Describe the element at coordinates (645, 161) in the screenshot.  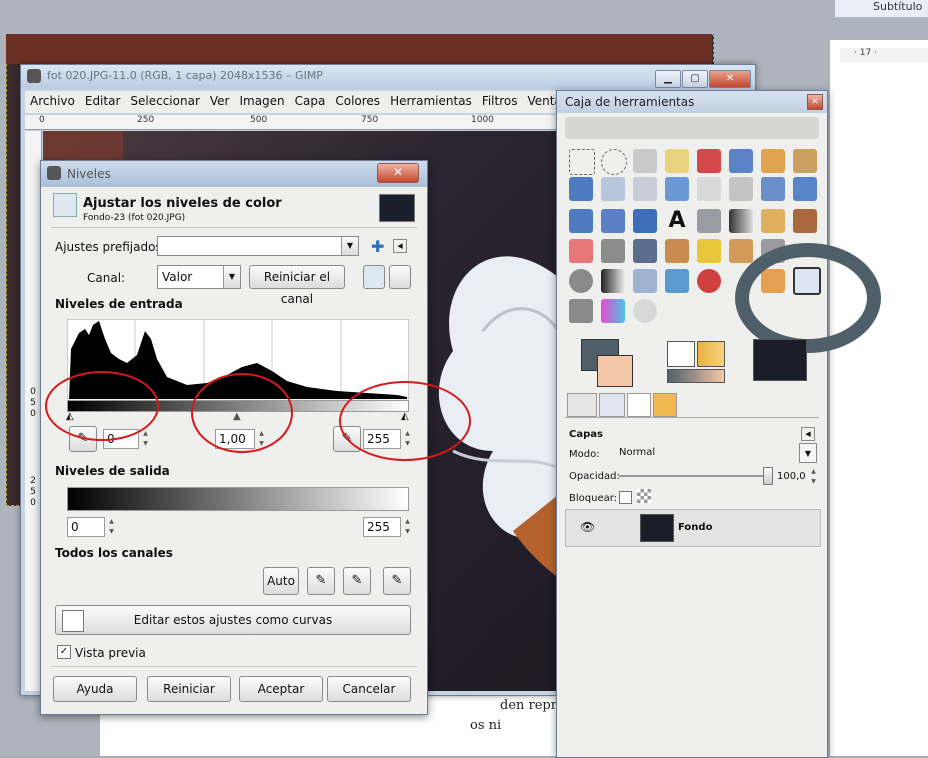
I see `lasso-icon` at that location.